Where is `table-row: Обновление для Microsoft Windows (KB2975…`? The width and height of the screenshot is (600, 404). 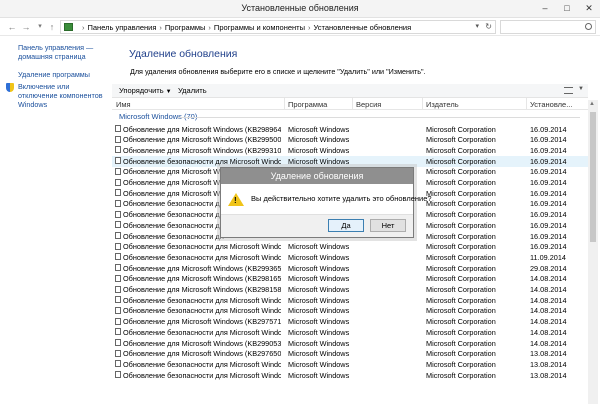 table-row: Обновление для Microsoft Windows (KB2975… is located at coordinates (350, 322).